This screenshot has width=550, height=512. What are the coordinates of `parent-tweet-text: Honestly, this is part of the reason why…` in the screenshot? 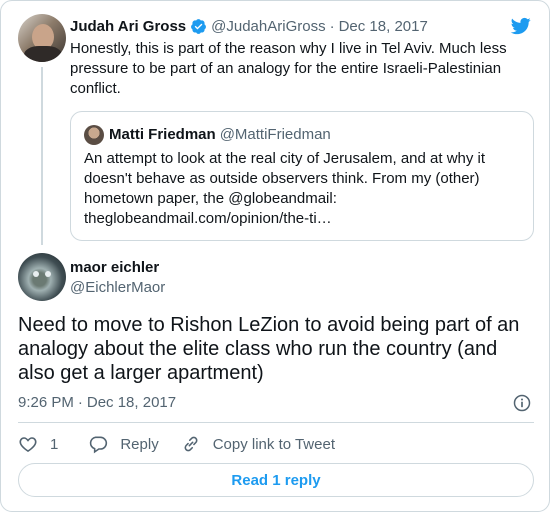 It's located at (288, 68).